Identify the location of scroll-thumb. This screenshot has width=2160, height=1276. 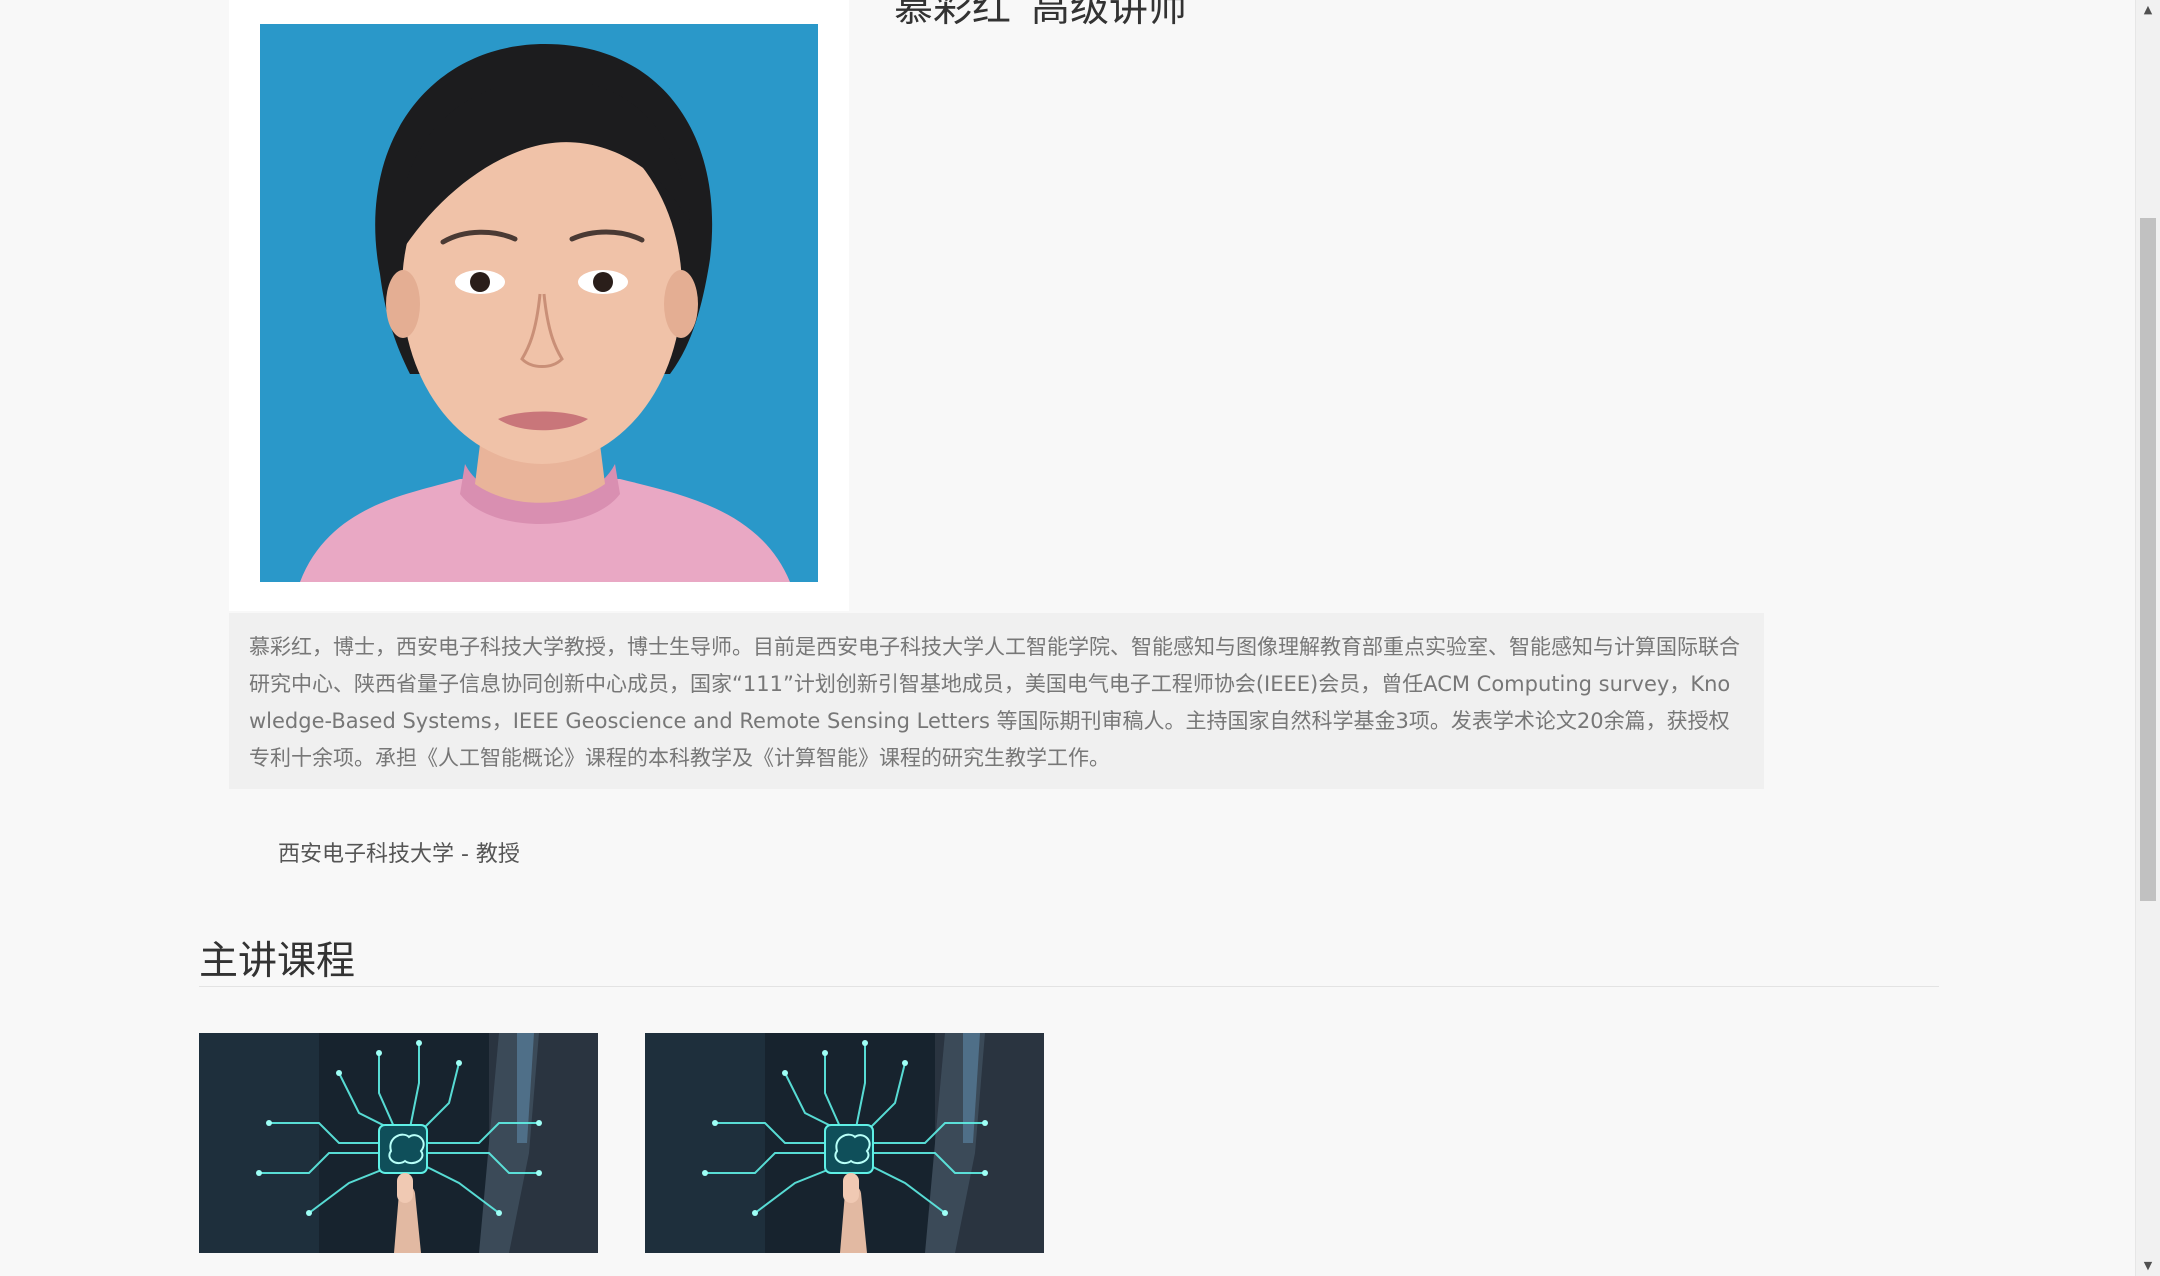
(2148, 559).